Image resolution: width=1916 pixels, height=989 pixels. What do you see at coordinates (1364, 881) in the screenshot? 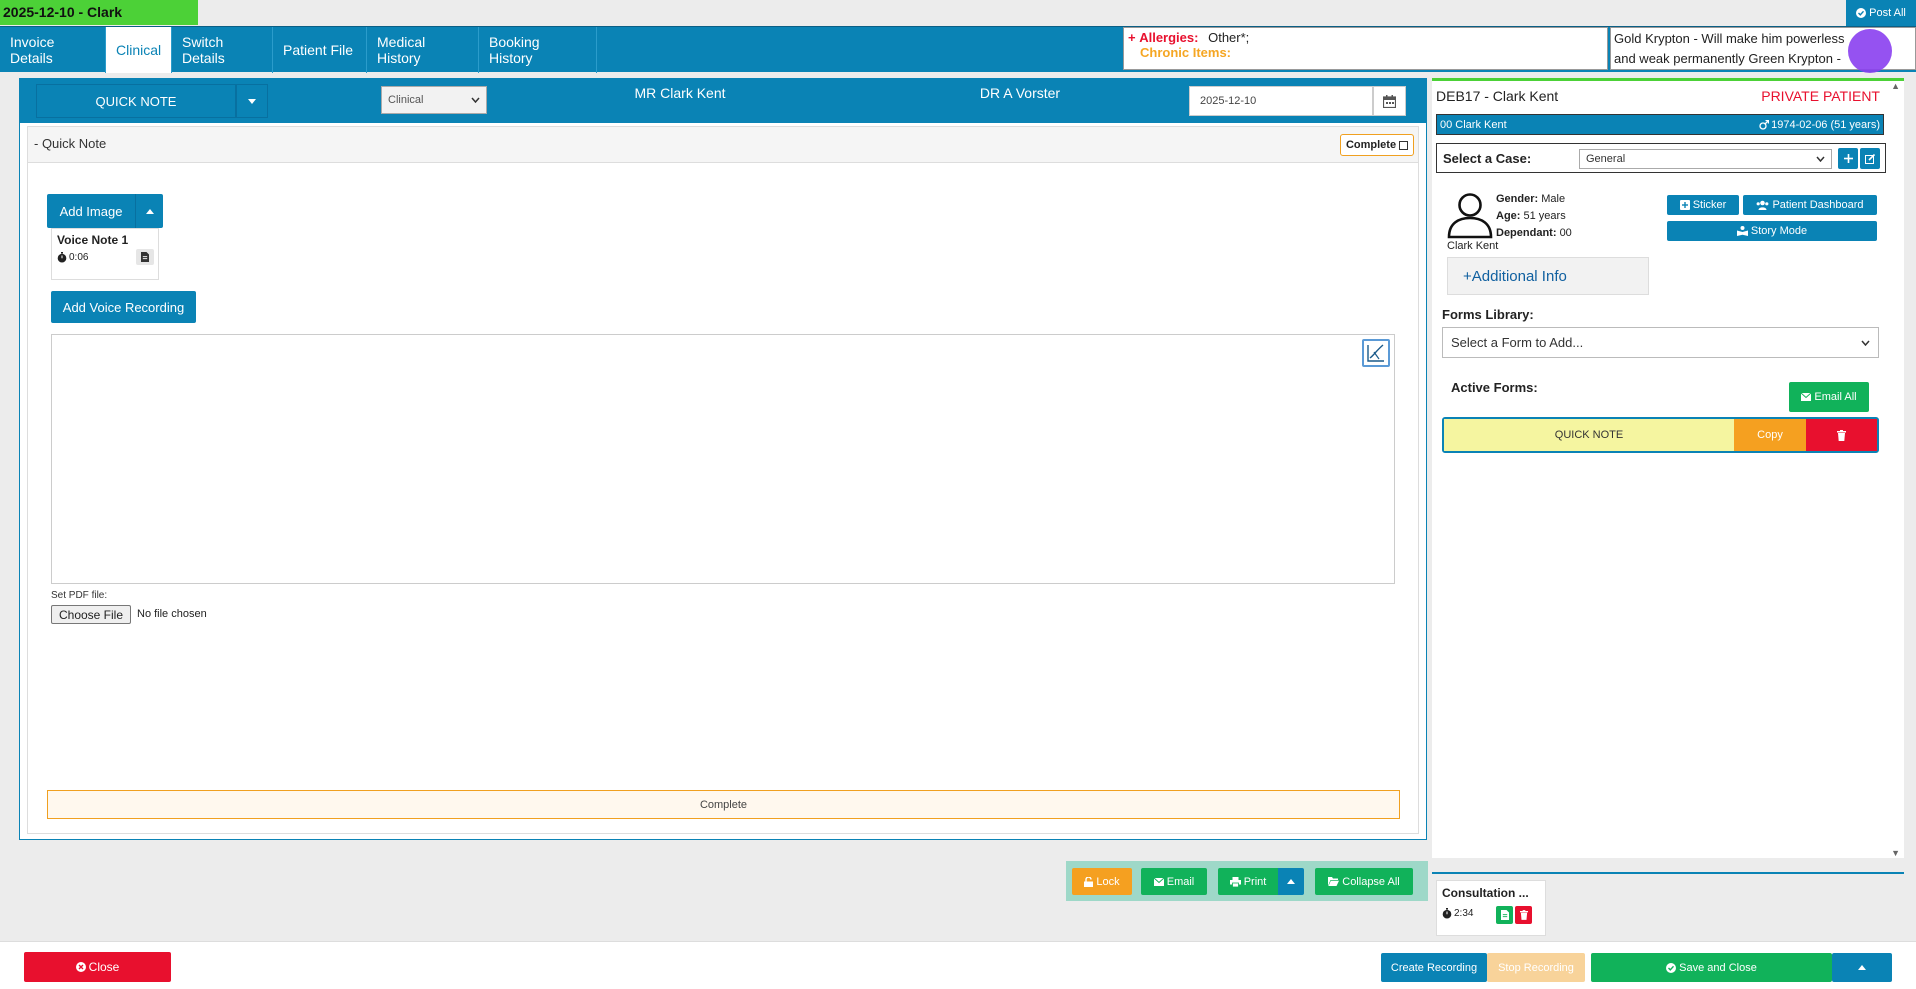
I see `collapse-all-button: Collapse All` at bounding box center [1364, 881].